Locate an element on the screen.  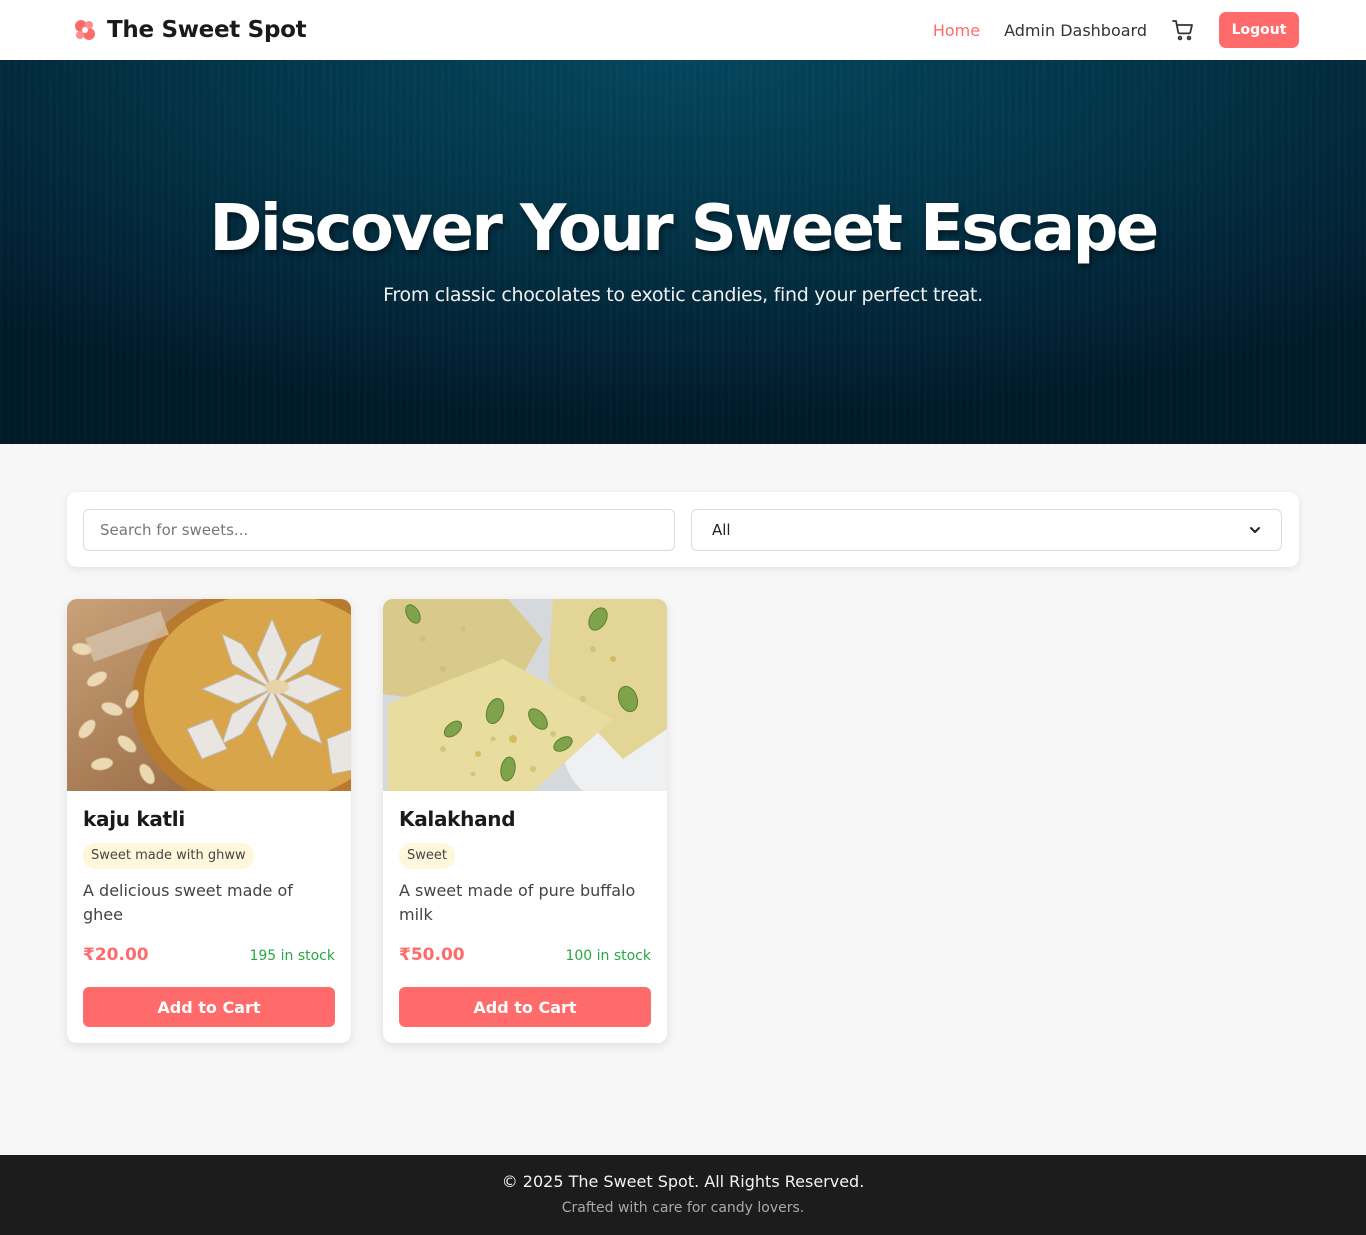
search-input is located at coordinates (379, 530).